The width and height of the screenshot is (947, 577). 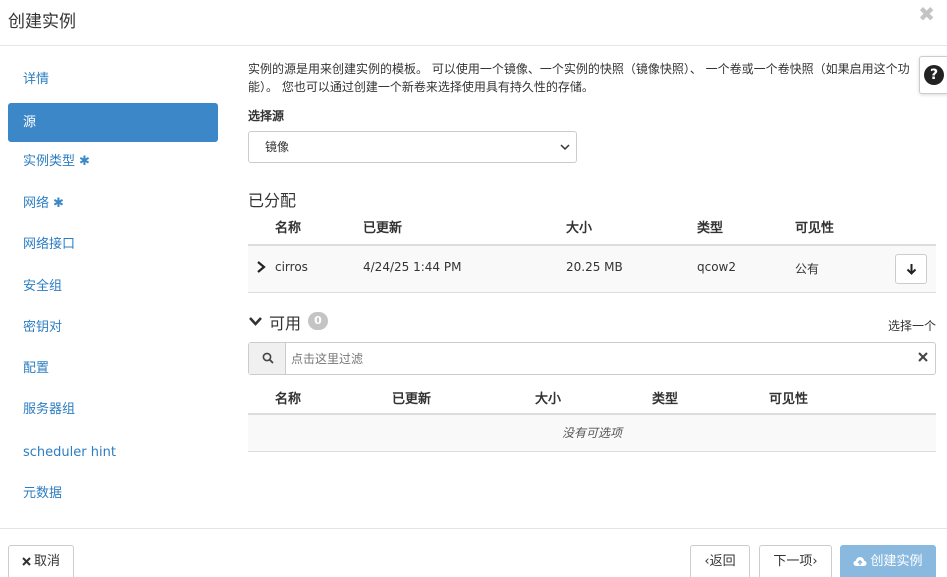 I want to click on deallocate-button, so click(x=911, y=269).